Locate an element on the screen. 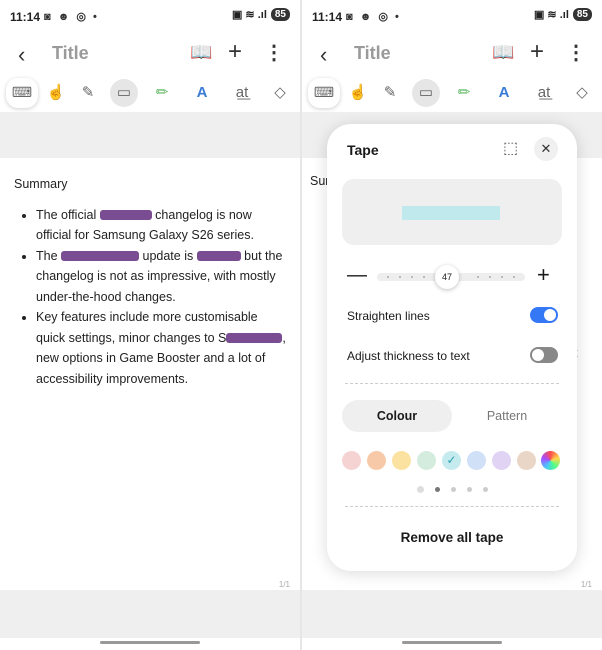  decrease-icon: — is located at coordinates (357, 275).